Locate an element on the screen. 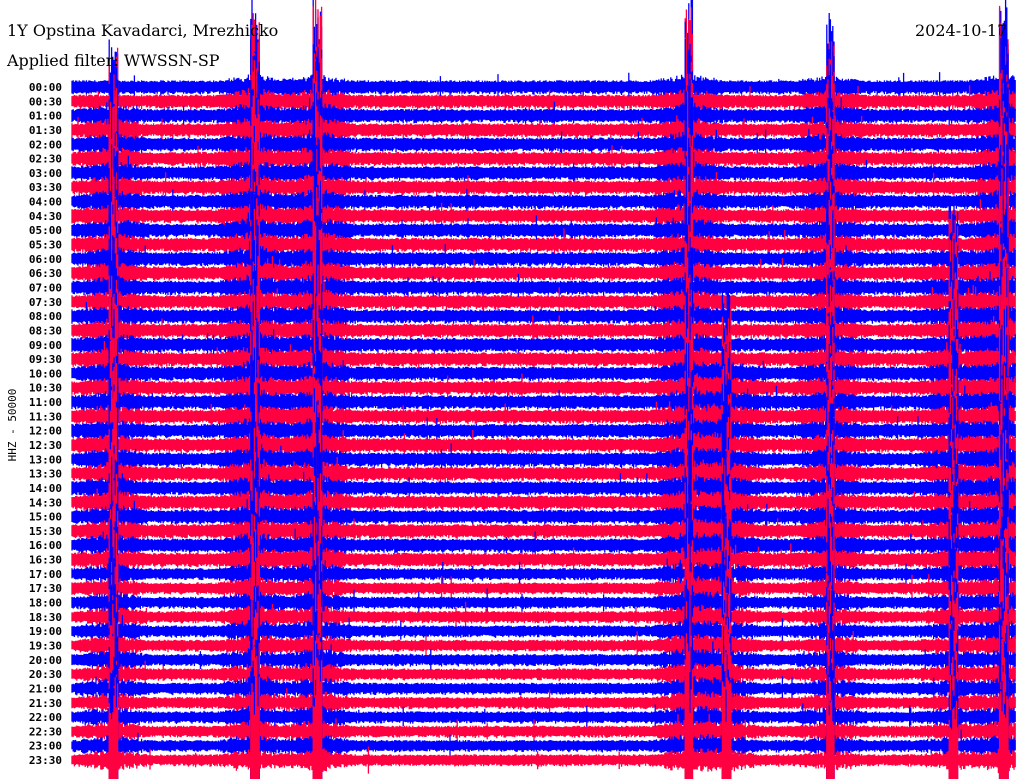 The height and width of the screenshot is (780, 1024). row-label: 12:30 is located at coordinates (45, 445).